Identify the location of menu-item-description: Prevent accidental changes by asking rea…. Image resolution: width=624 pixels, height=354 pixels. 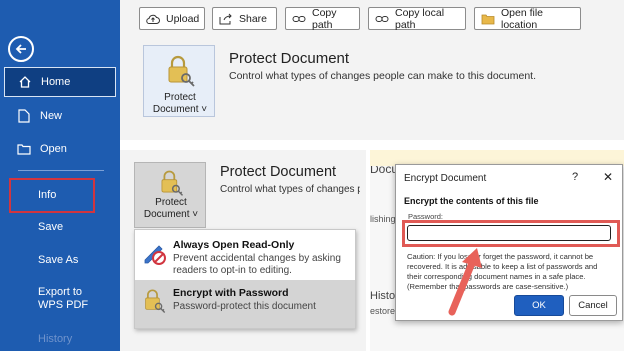
(257, 264).